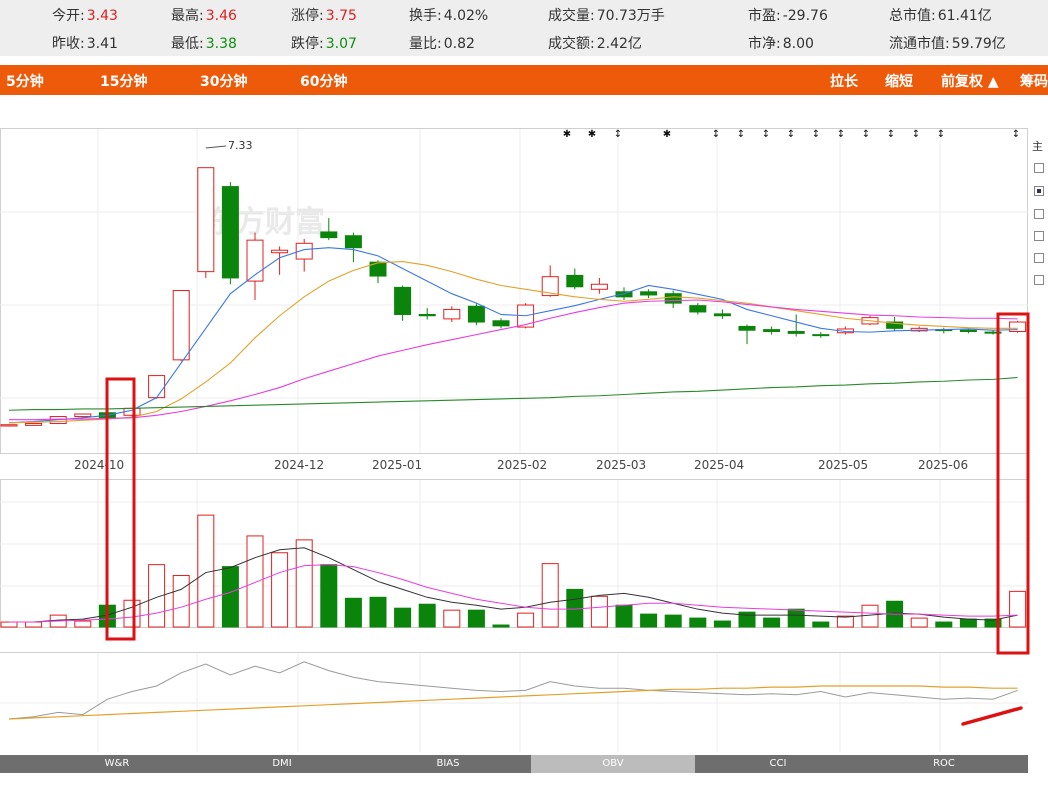 Image resolution: width=1048 pixels, height=794 pixels. What do you see at coordinates (99, 465) in the screenshot?
I see `x-axis-label: 2024-10` at bounding box center [99, 465].